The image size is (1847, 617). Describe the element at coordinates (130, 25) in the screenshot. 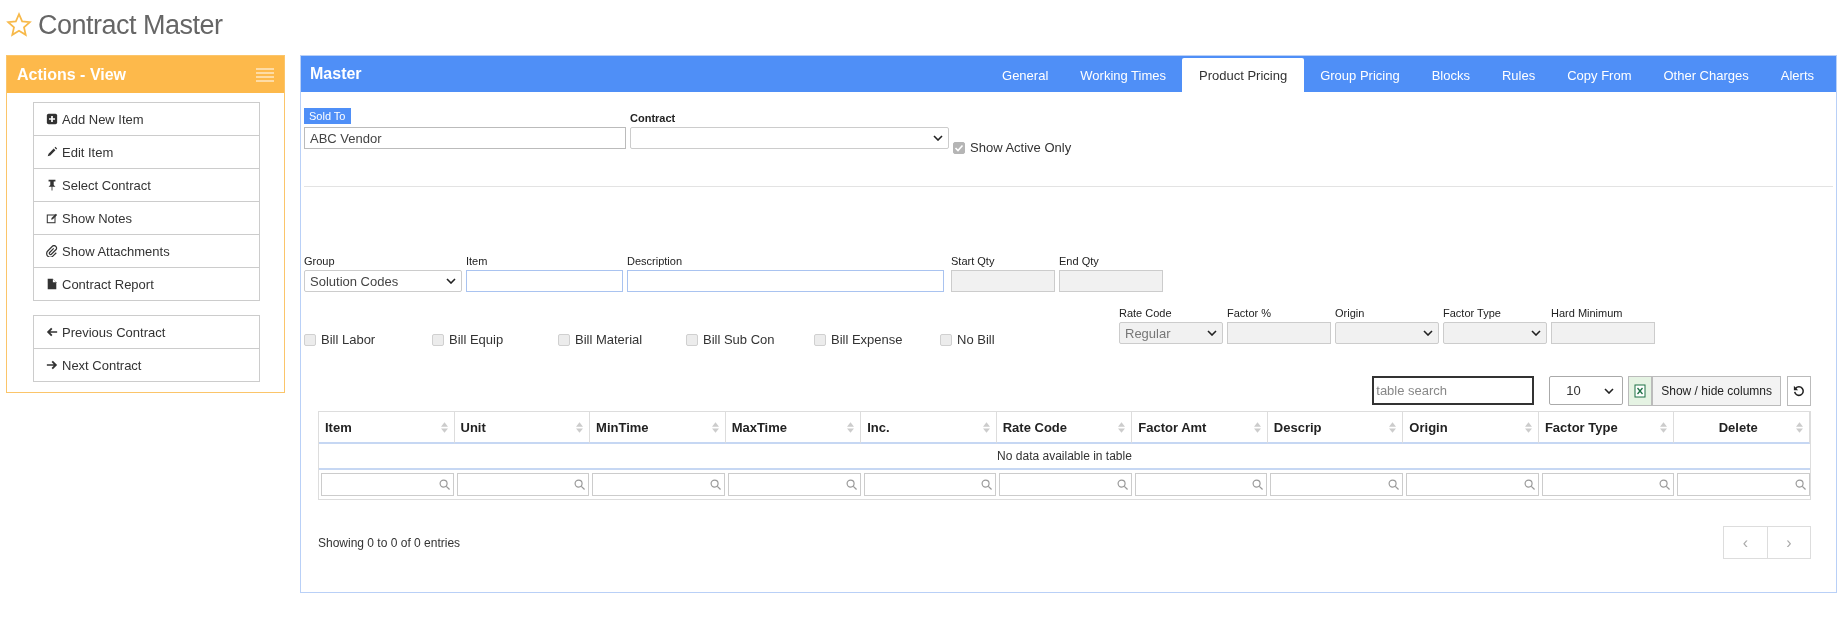

I see `page-title: Contract Master` at that location.